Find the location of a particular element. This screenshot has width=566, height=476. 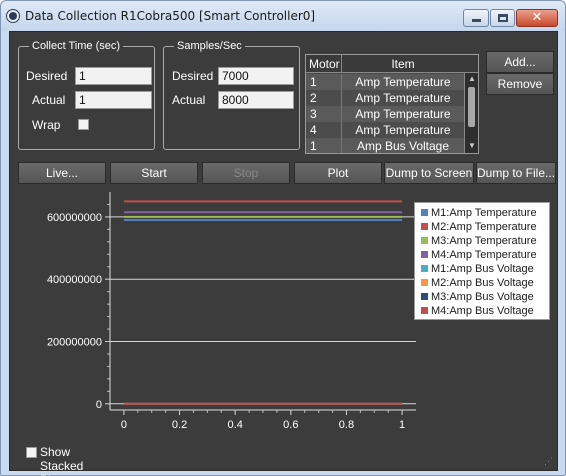

start-button: Start is located at coordinates (154, 173).